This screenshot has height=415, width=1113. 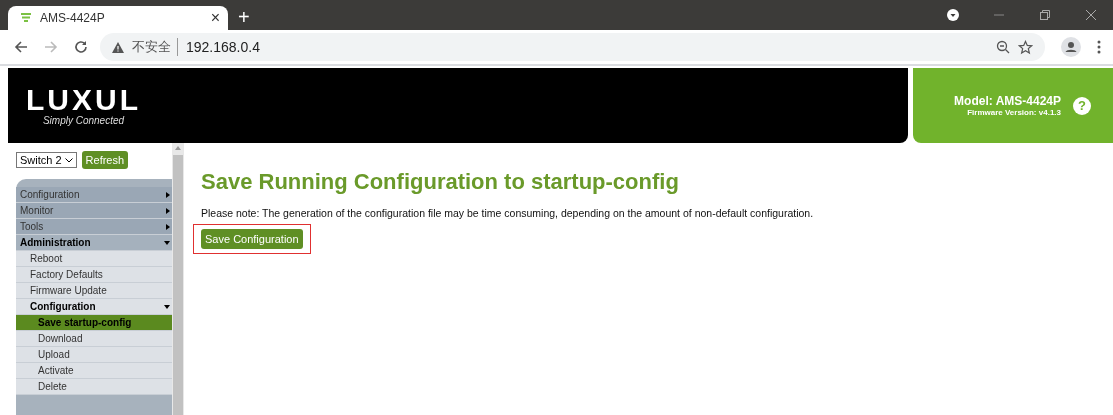 What do you see at coordinates (507, 213) in the screenshot?
I see `note-text: Please note: The generation of the configuration file may be time consuming, depending on the amount of non-default configuration.` at bounding box center [507, 213].